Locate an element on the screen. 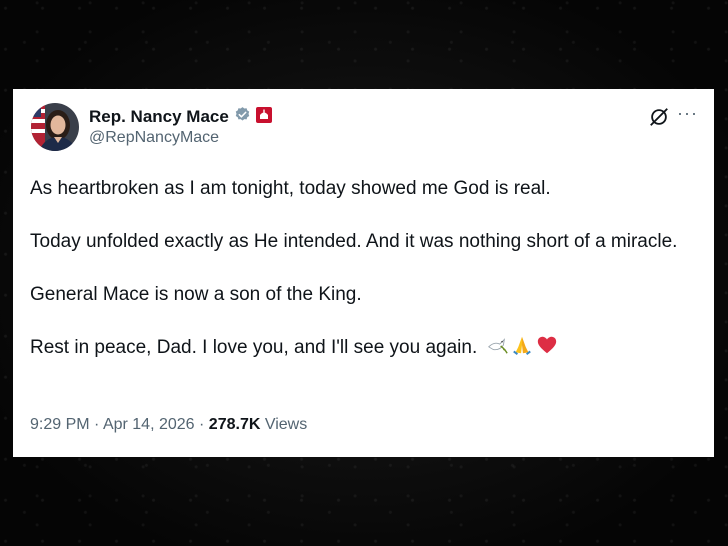  tweet-time: 9:29 PM is located at coordinates (60, 424).